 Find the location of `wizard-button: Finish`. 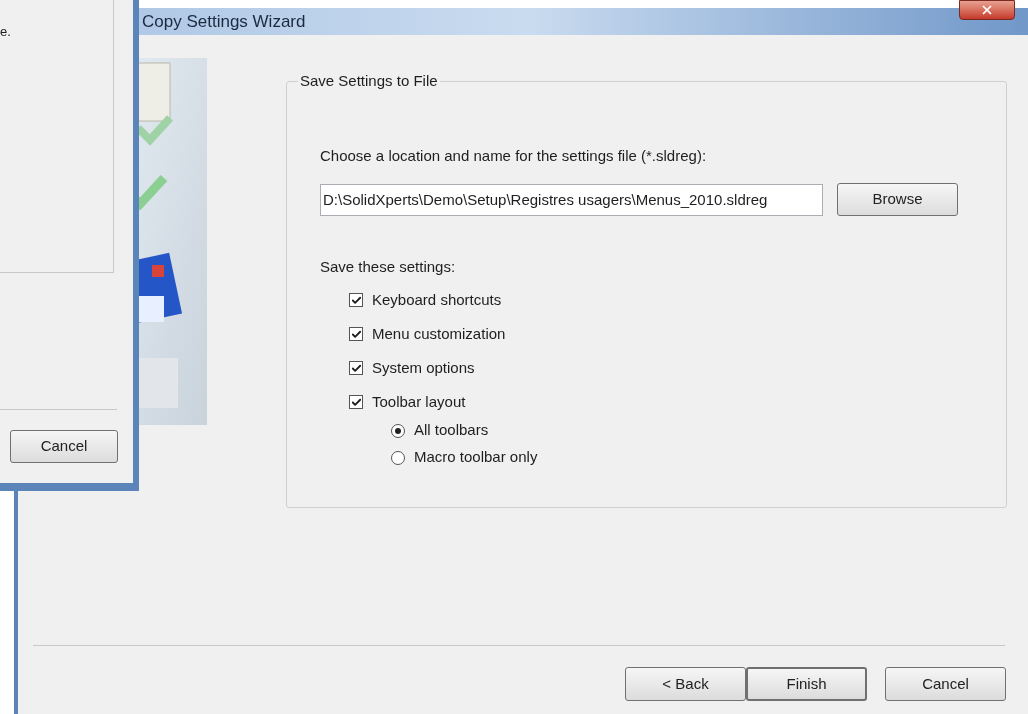

wizard-button: Finish is located at coordinates (806, 684).